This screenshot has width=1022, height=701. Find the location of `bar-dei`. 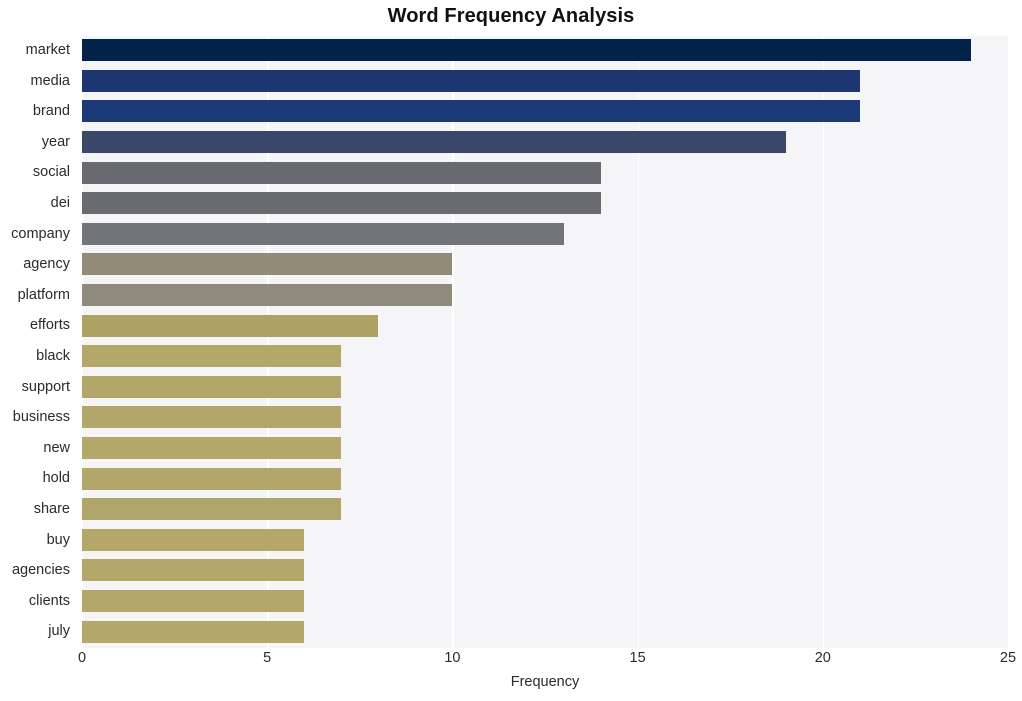

bar-dei is located at coordinates (341, 203).